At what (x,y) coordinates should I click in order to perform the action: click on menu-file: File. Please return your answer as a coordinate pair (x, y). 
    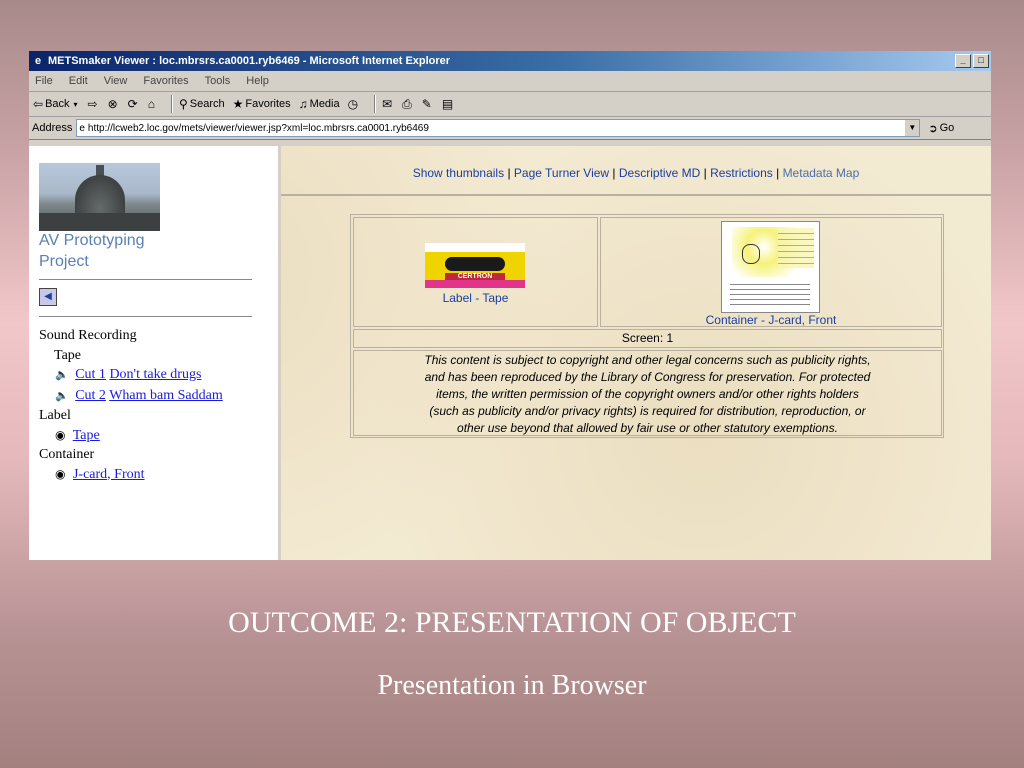
    Looking at the image, I should click on (44, 81).